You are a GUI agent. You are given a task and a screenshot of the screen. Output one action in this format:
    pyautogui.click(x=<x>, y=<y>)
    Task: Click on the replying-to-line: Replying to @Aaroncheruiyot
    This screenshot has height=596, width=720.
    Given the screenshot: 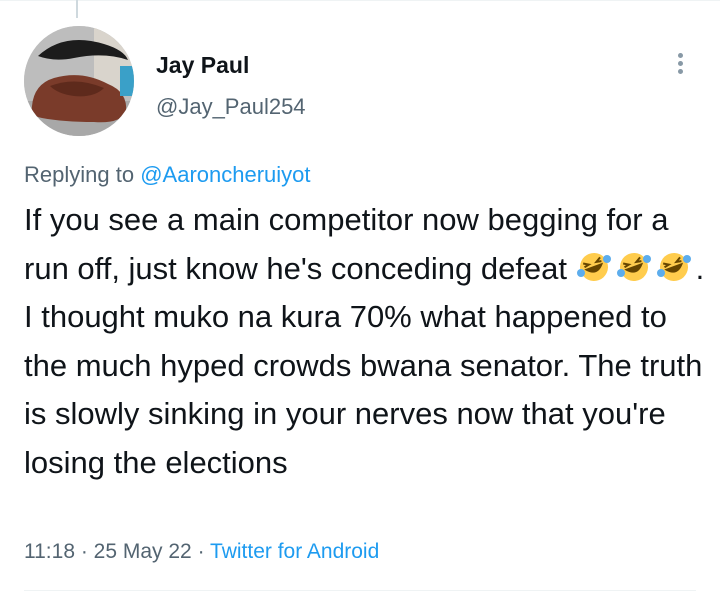 What is the action you would take?
    pyautogui.click(x=167, y=175)
    